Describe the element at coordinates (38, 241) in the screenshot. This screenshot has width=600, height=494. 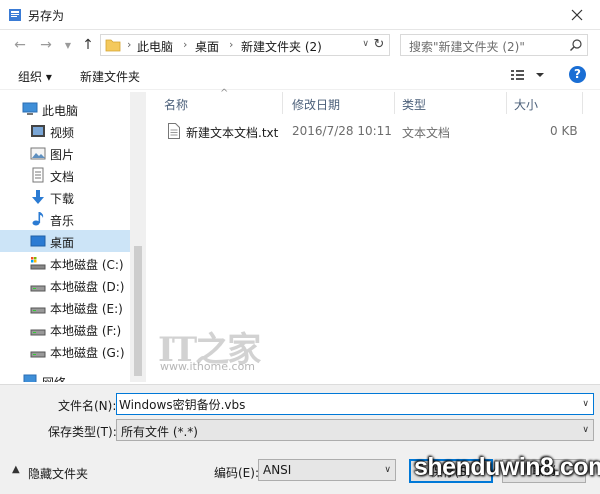
I see `desktop-icon` at that location.